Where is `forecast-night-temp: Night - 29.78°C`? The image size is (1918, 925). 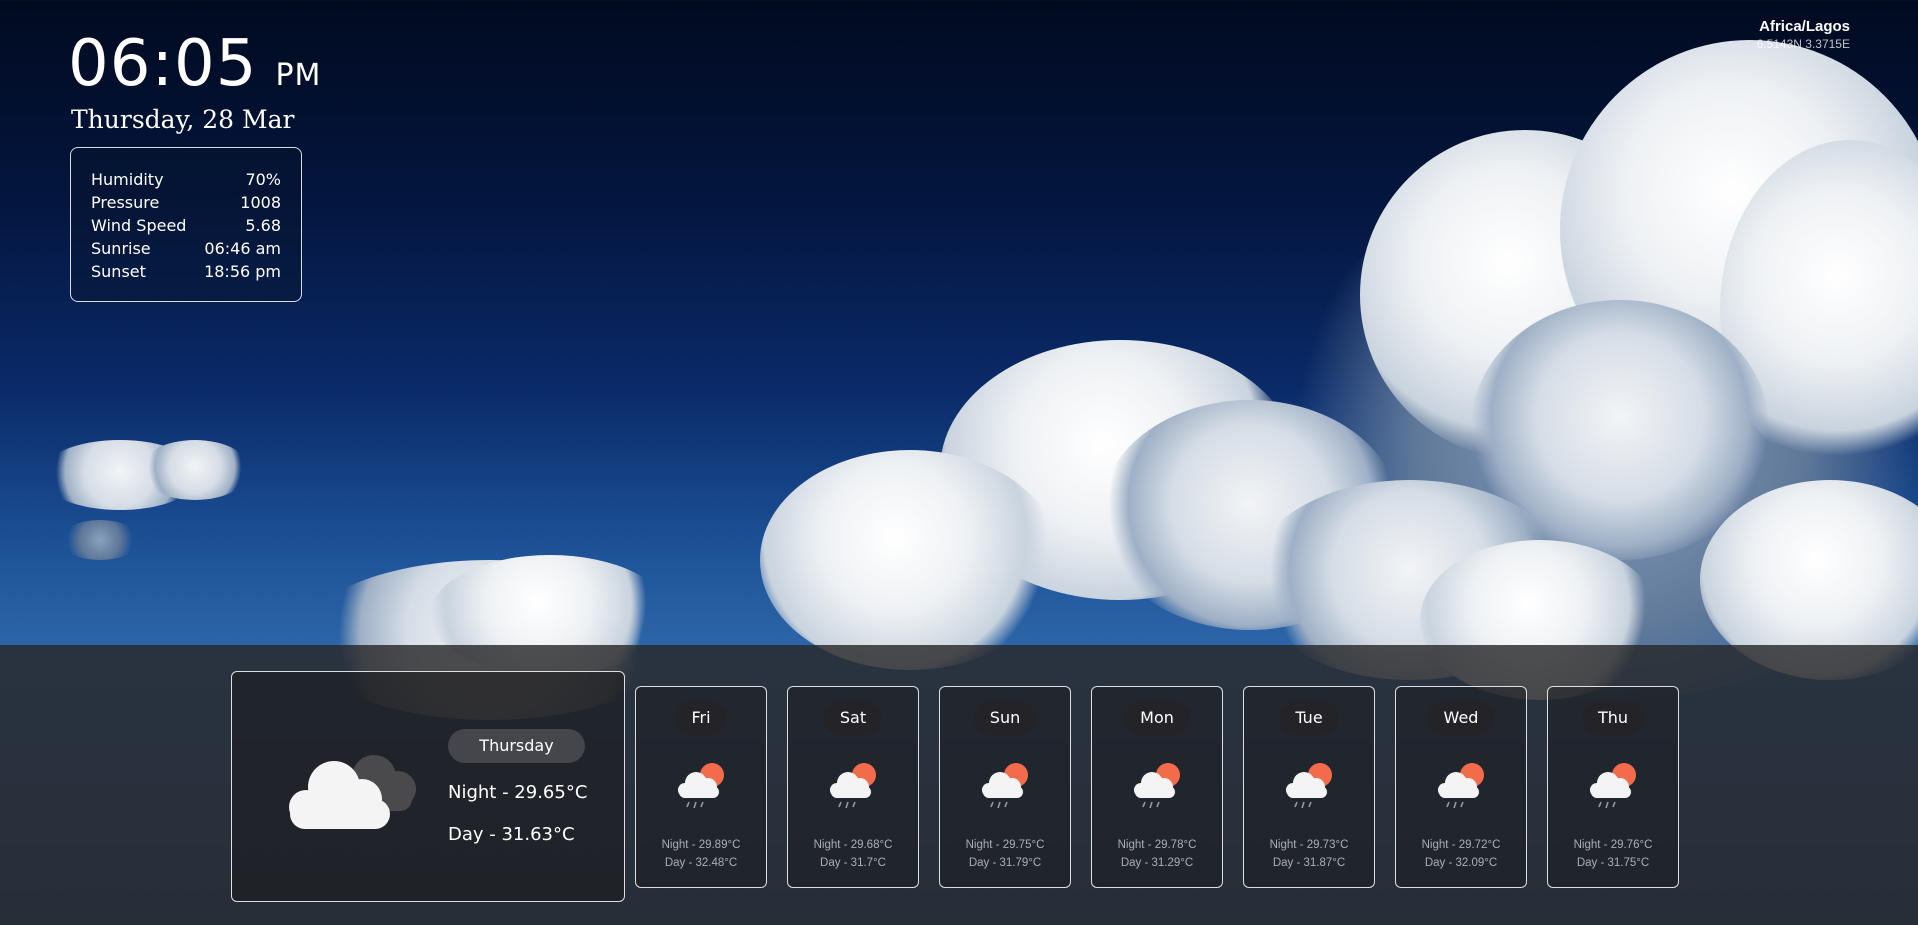
forecast-night-temp: Night - 29.78°C is located at coordinates (1157, 845).